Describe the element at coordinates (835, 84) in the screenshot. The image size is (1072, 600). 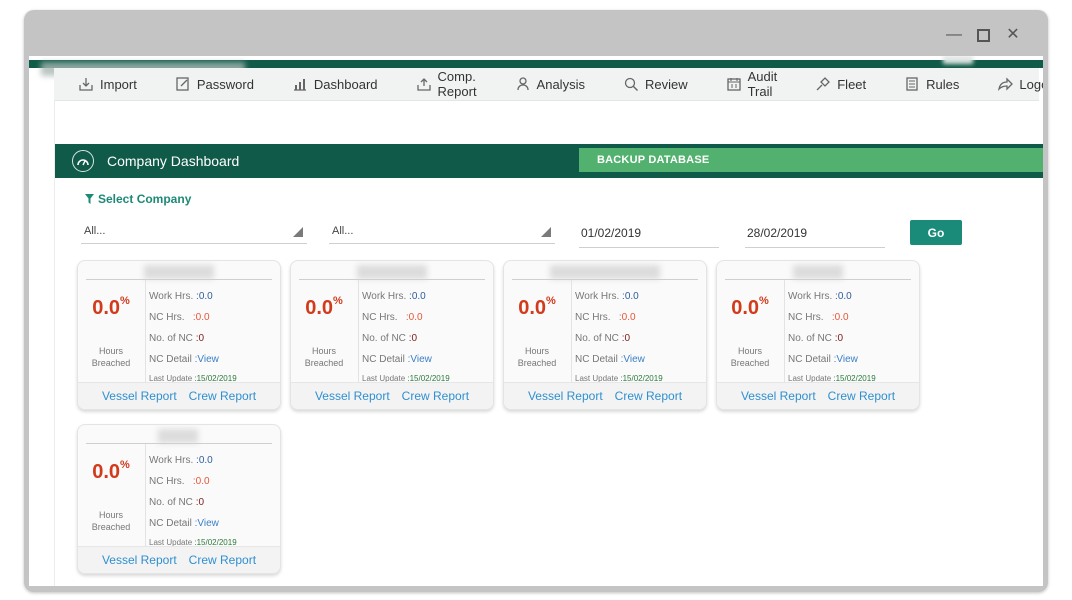
I see `menu-item-fleet: Fleet` at that location.